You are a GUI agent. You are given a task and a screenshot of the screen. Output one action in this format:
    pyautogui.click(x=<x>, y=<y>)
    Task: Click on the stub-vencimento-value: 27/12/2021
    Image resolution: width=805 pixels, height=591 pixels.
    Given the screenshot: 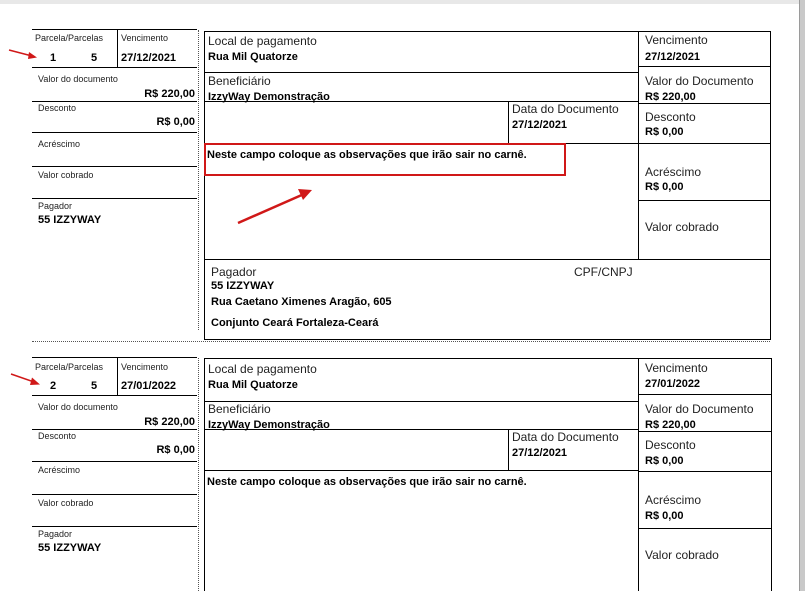 What is the action you would take?
    pyautogui.click(x=149, y=58)
    